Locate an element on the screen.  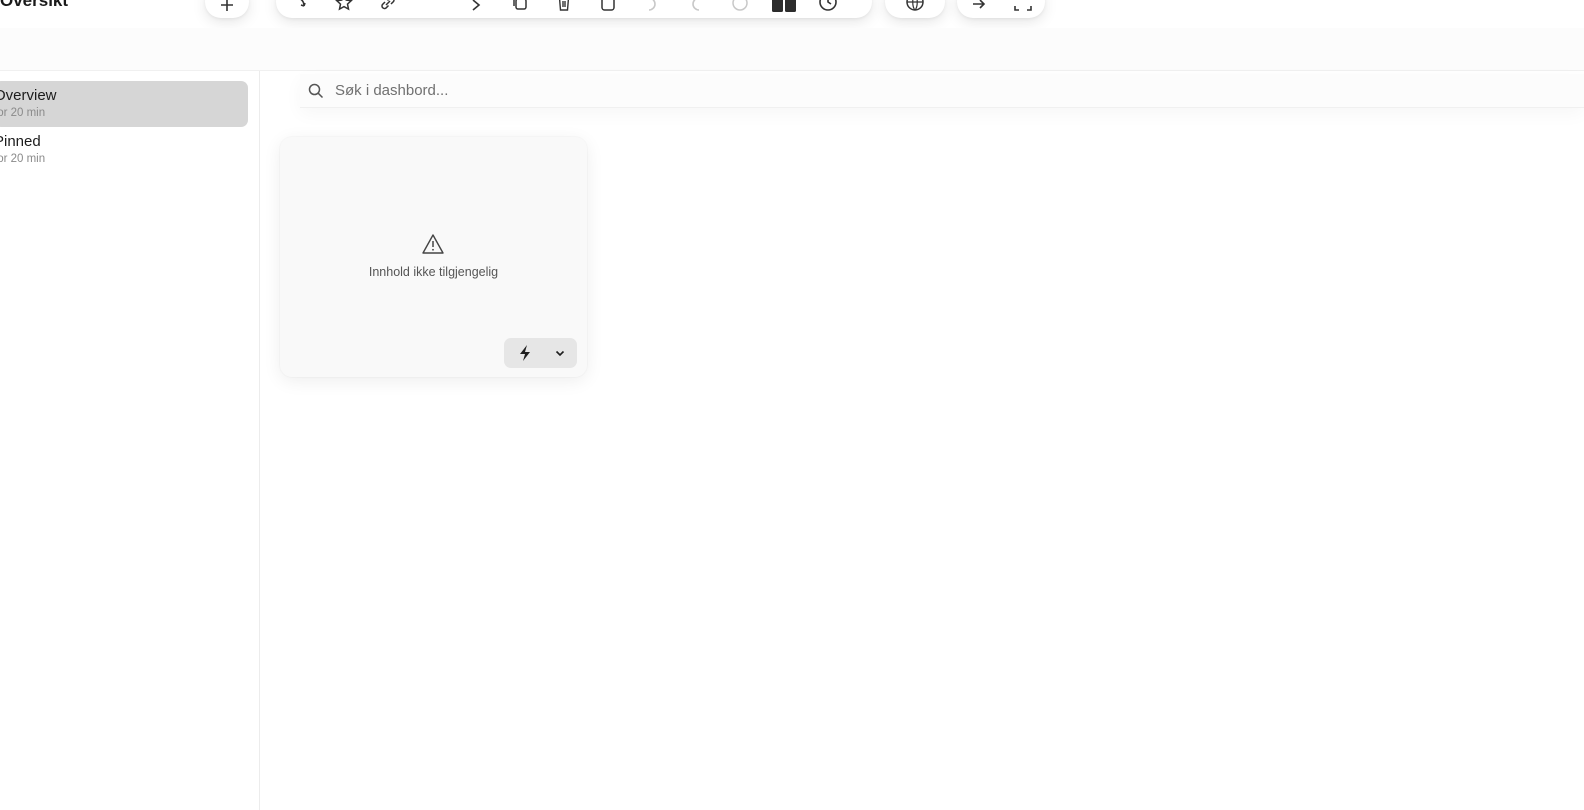
add-pill is located at coordinates (227, 9).